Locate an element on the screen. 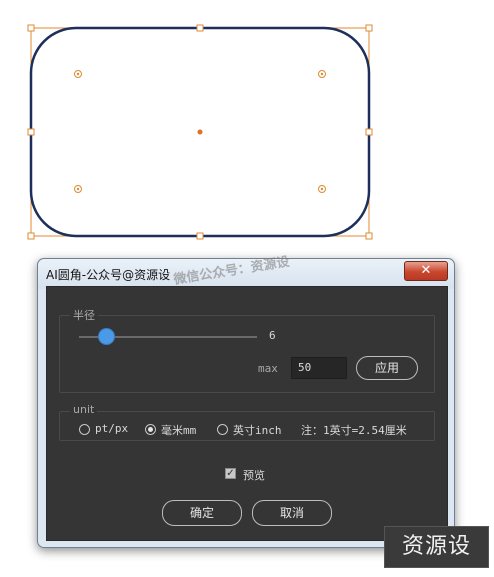  handle-top-right is located at coordinates (369, 28).